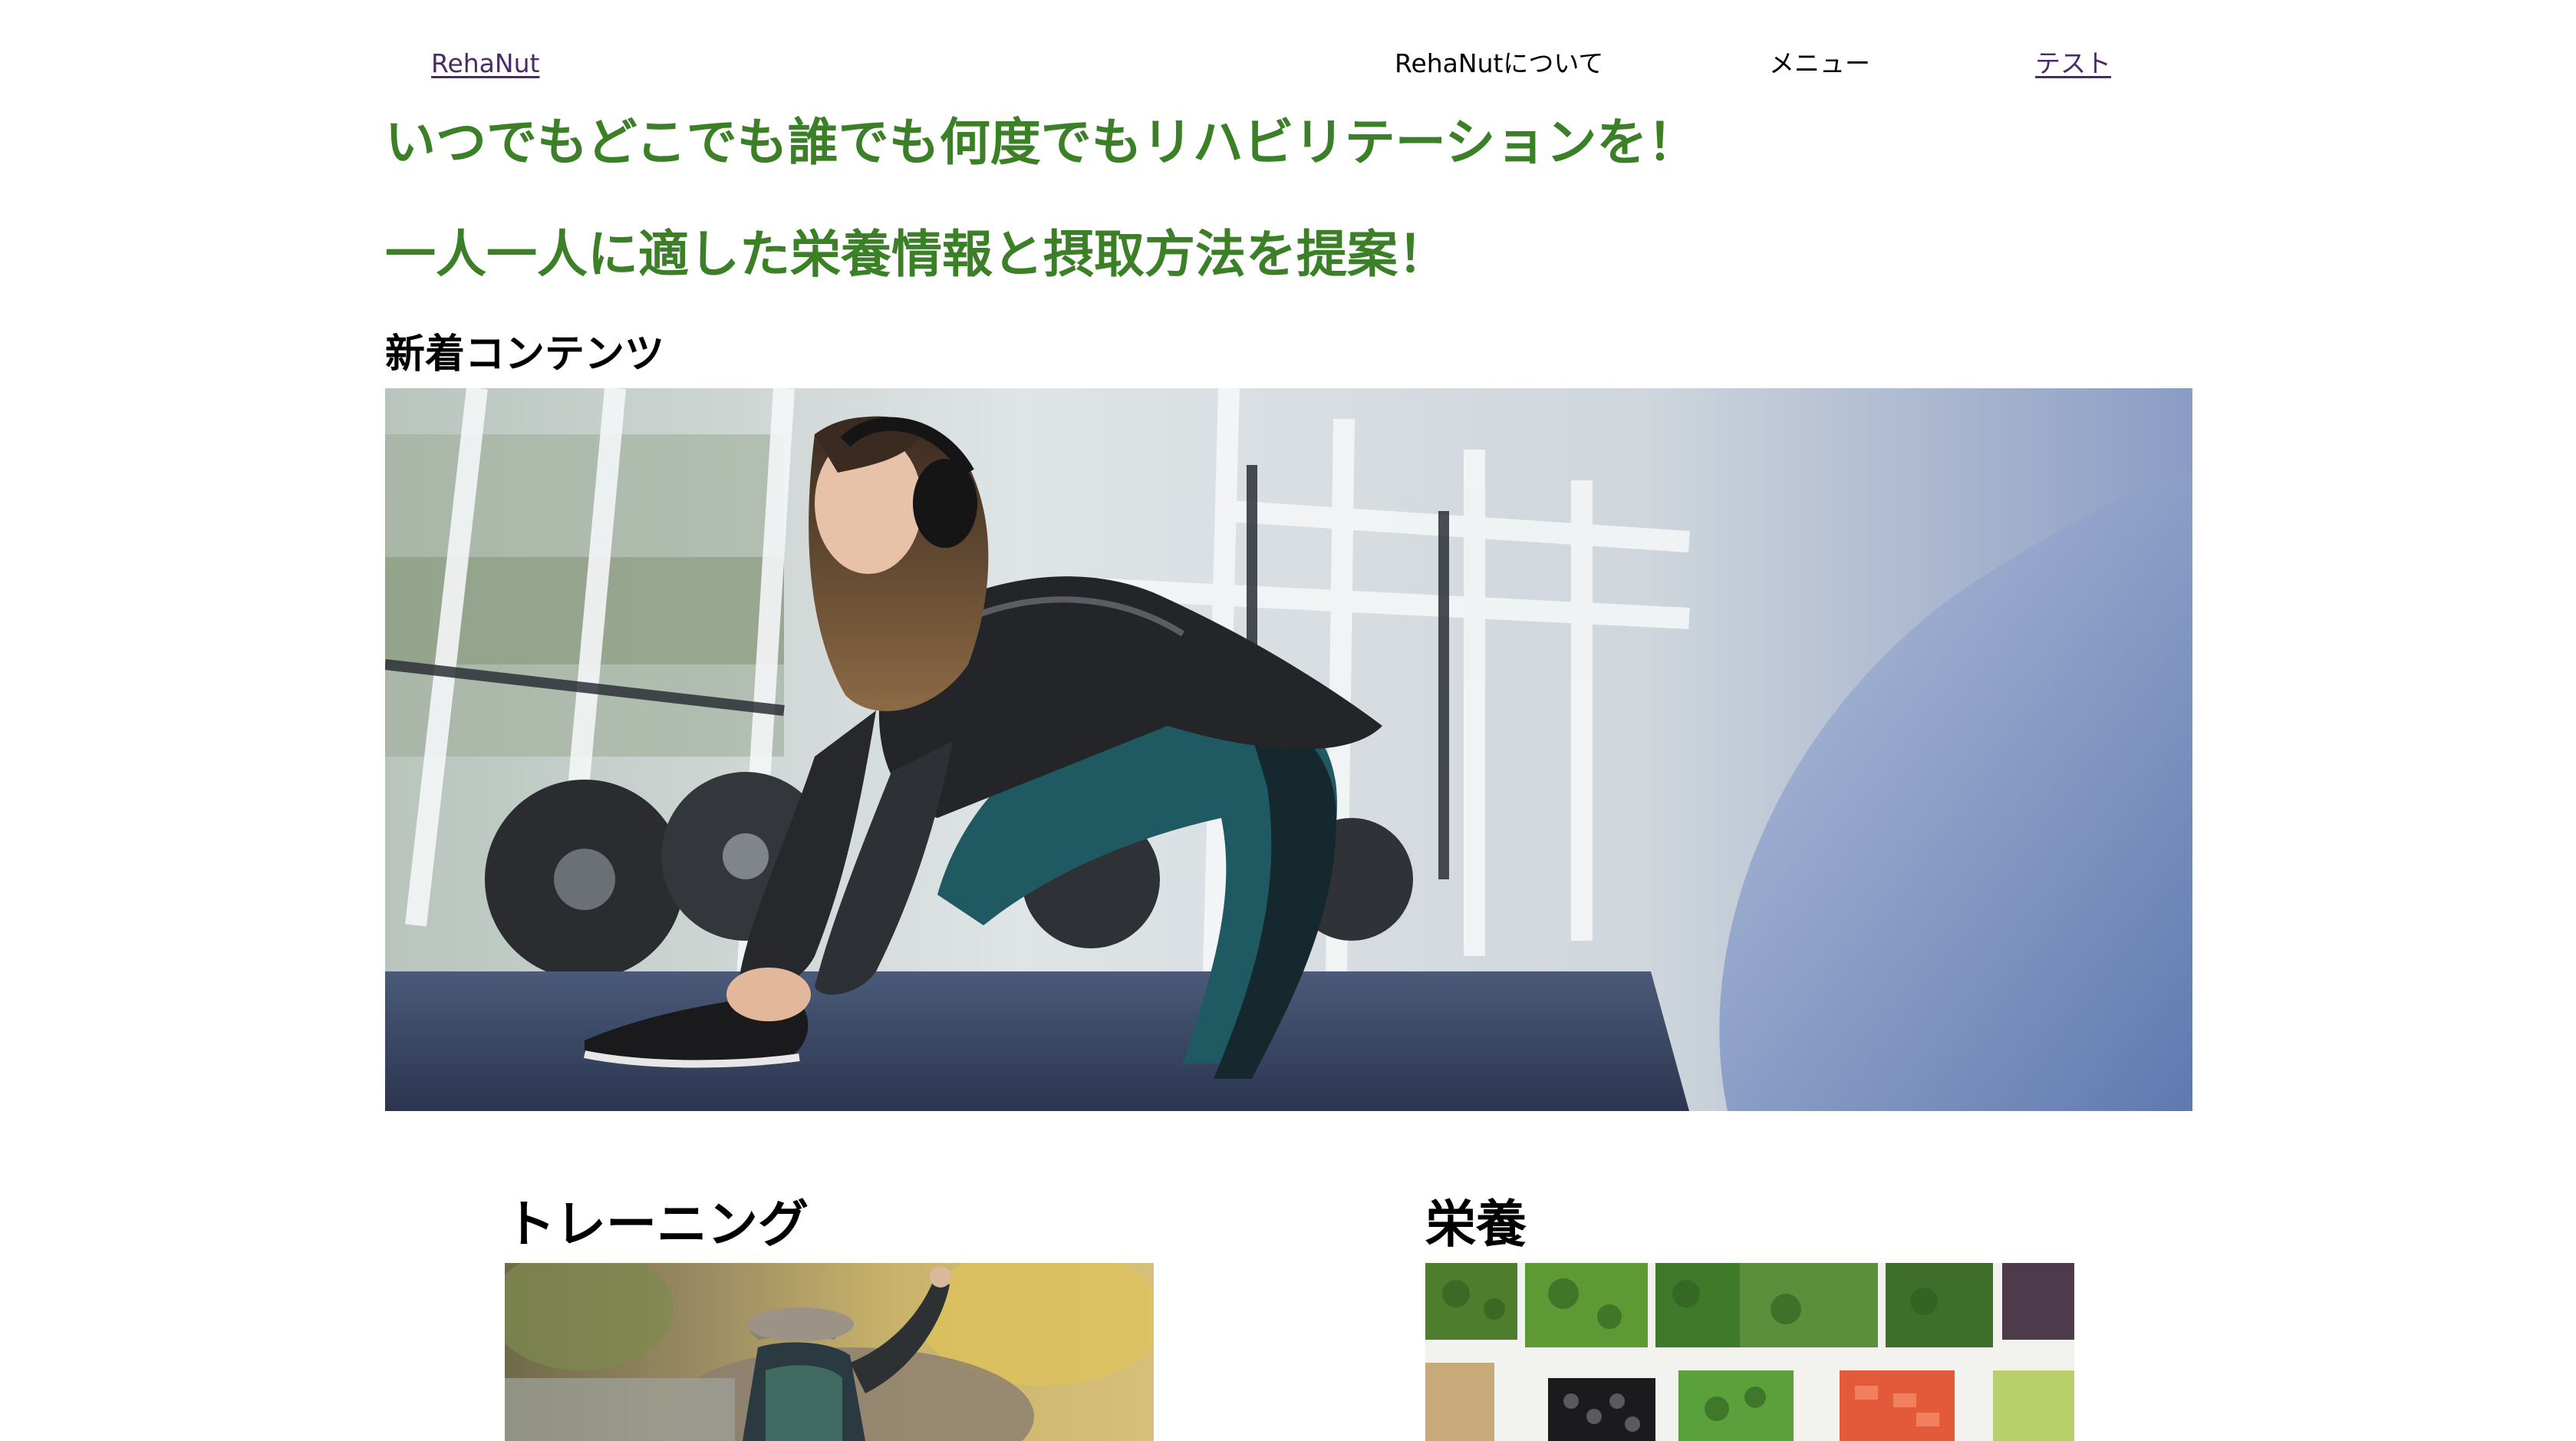 Image resolution: width=2576 pixels, height=1441 pixels. I want to click on nutrition-heading: 栄養, so click(1476, 1224).